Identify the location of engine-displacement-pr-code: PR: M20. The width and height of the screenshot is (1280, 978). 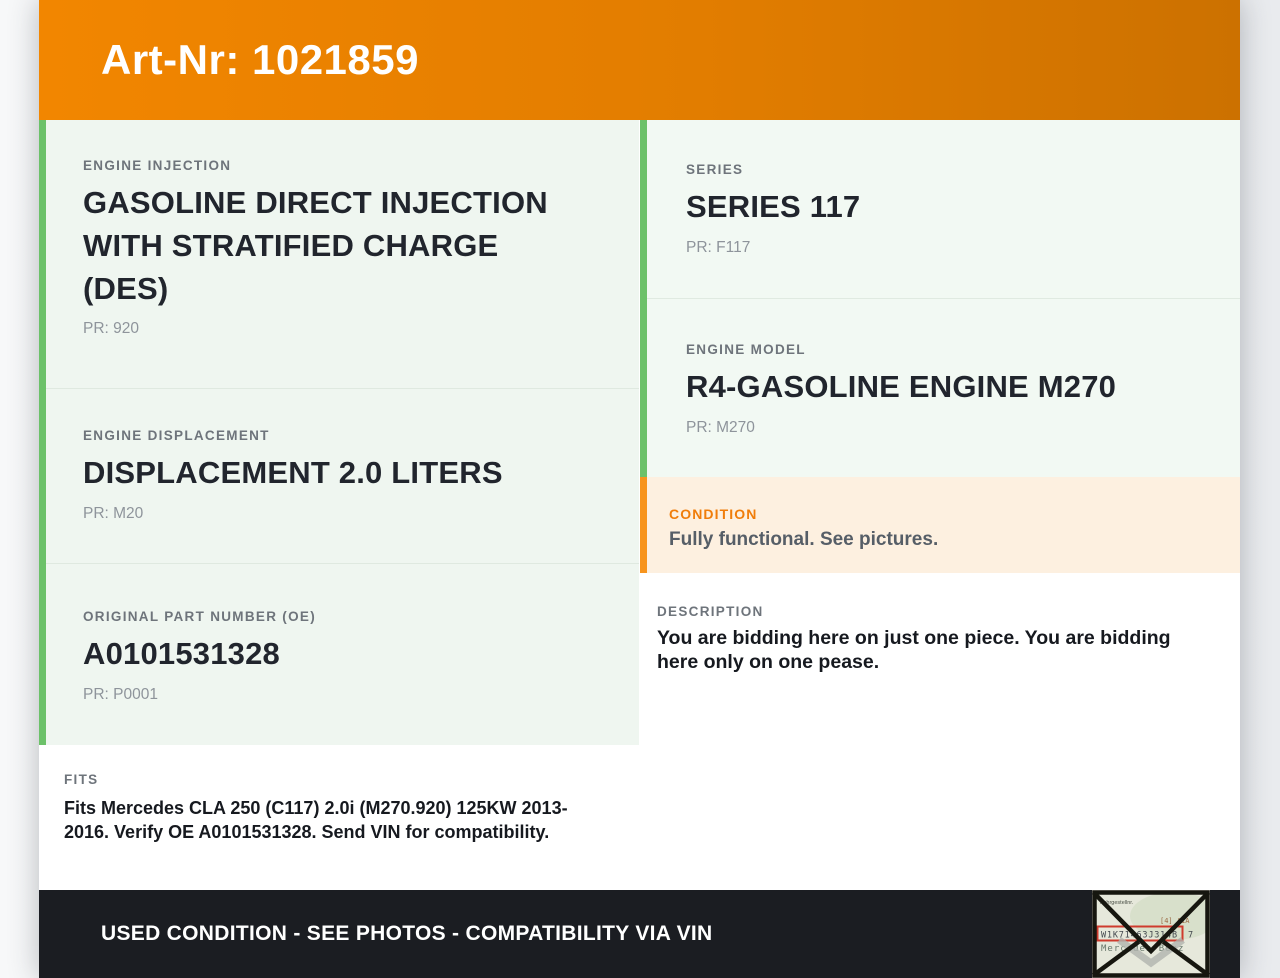
(113, 513).